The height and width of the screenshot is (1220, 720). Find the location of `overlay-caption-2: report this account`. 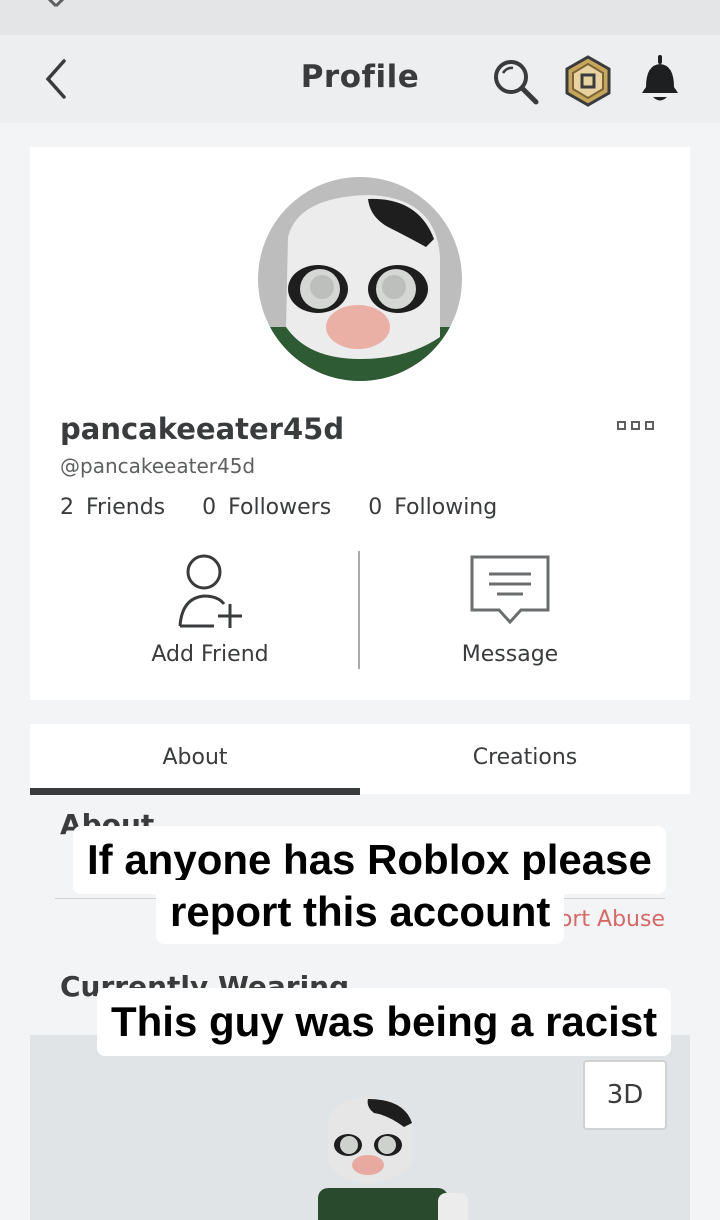

overlay-caption-2: report this account is located at coordinates (360, 912).